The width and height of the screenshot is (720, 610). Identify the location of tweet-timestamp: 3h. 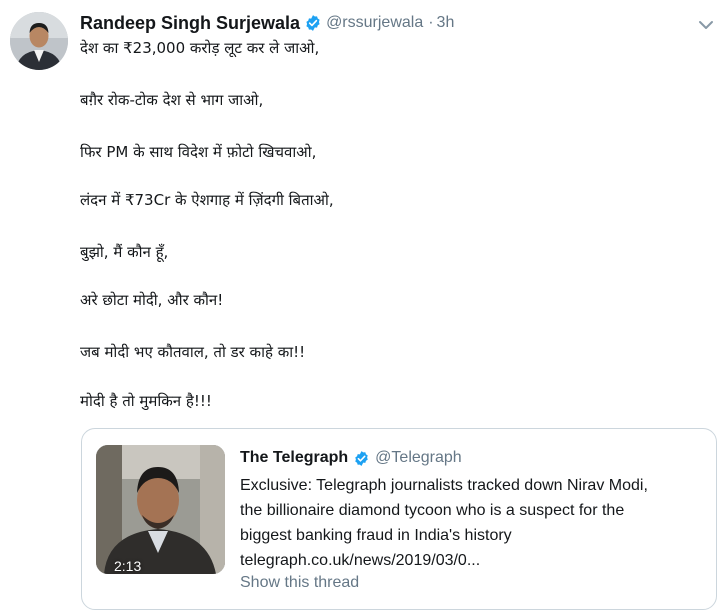
(446, 23).